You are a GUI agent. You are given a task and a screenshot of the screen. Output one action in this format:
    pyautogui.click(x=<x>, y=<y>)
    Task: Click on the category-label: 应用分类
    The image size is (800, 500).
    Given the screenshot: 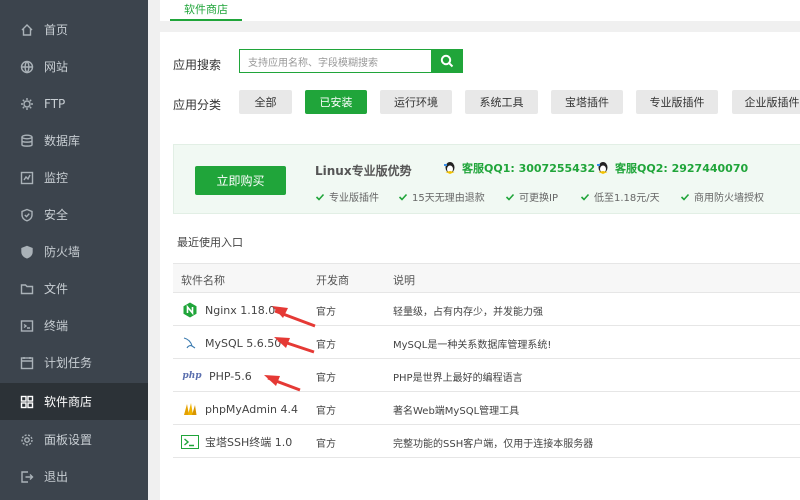 What is the action you would take?
    pyautogui.click(x=197, y=105)
    